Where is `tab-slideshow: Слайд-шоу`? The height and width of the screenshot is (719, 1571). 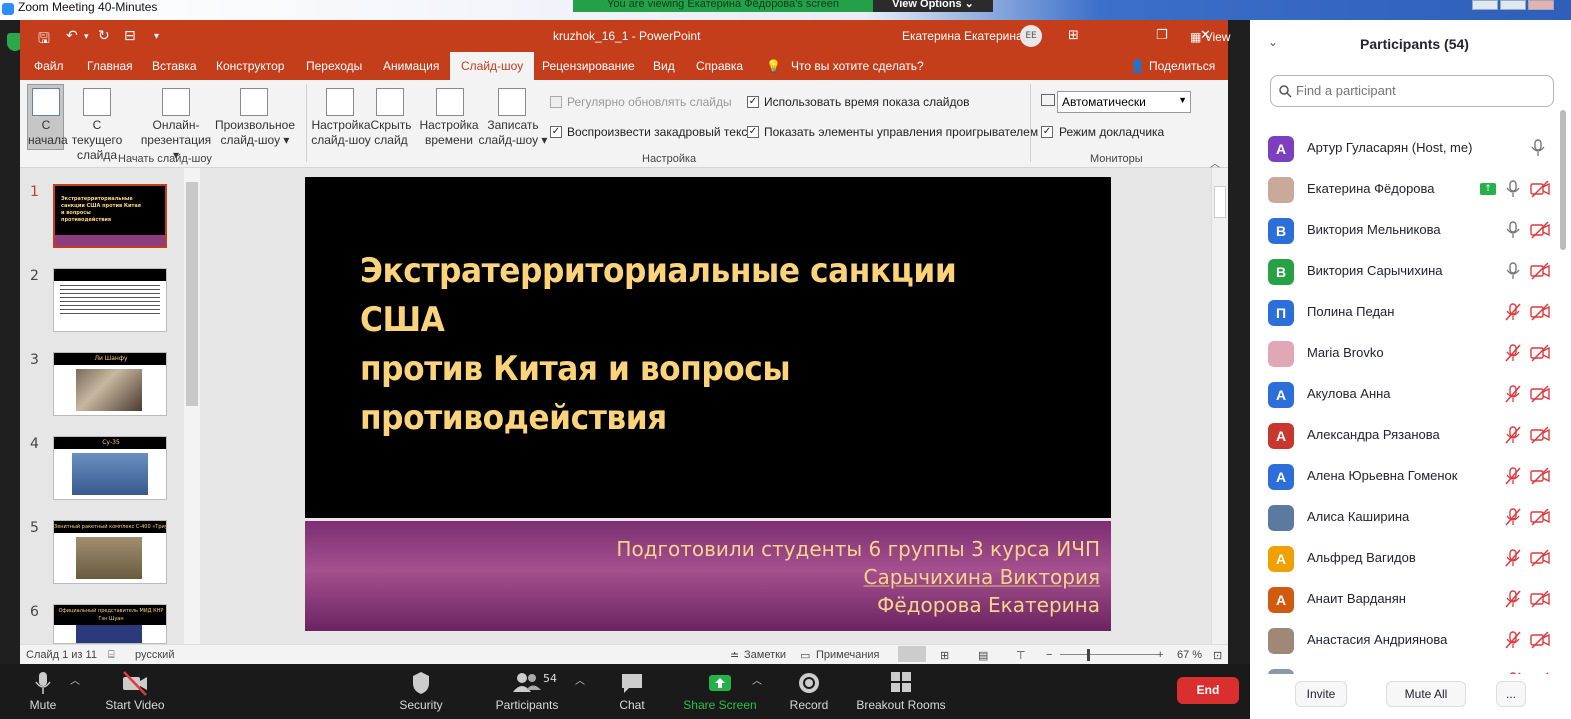
tab-slideshow: Слайд-шоу is located at coordinates (492, 66).